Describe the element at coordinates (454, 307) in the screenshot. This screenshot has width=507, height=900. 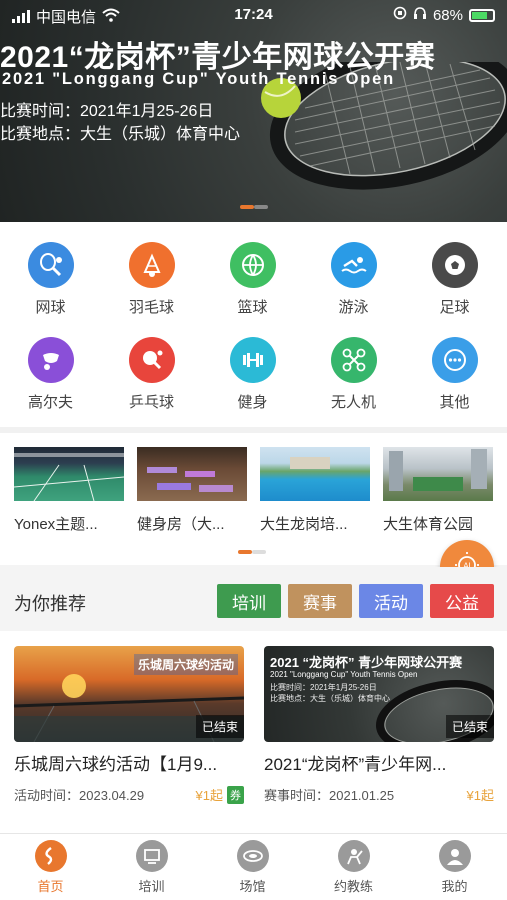
I see `category-label: 足球` at that location.